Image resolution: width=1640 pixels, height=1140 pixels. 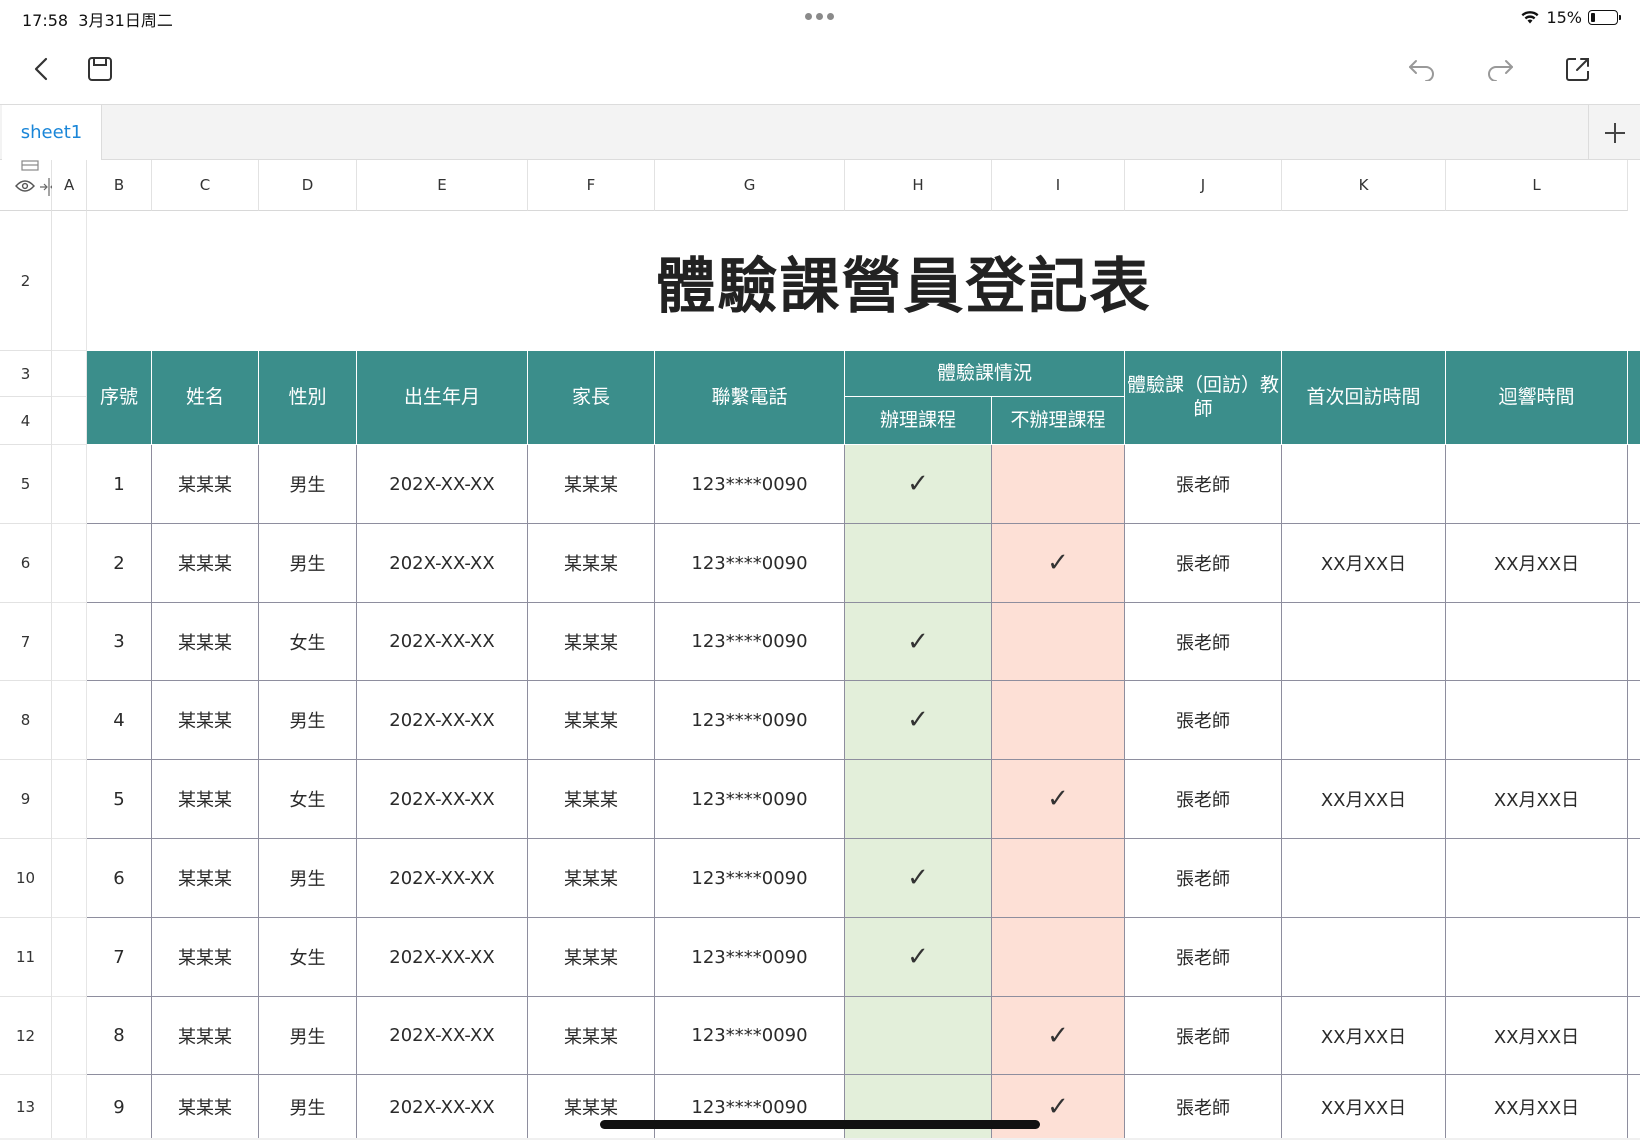 I want to click on row-header-9: 9, so click(x=26, y=799).